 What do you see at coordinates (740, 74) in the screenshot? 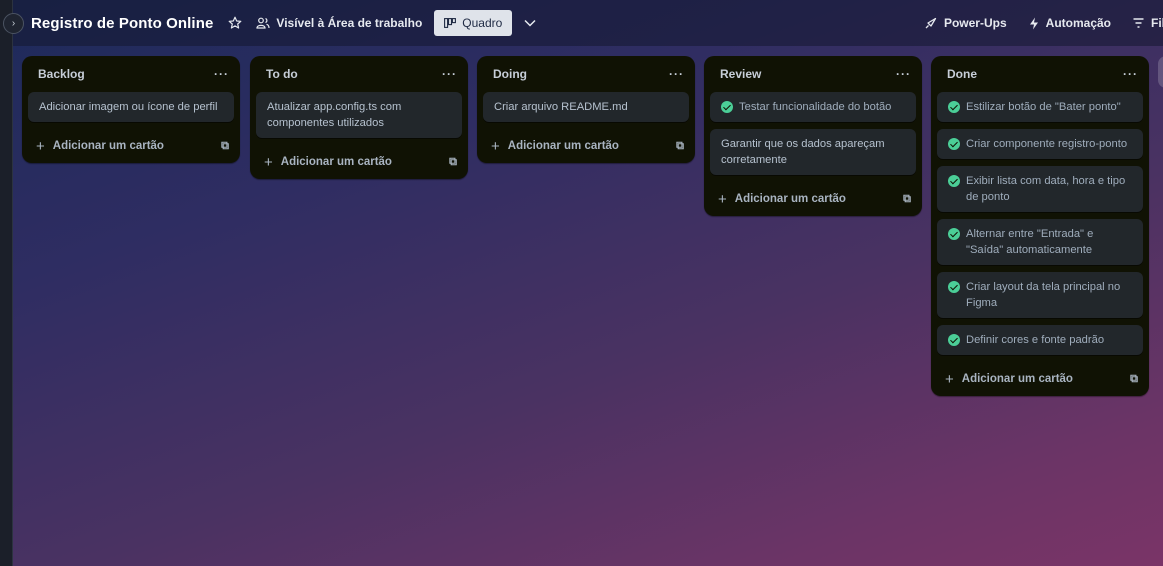
I see `list-title: Review` at bounding box center [740, 74].